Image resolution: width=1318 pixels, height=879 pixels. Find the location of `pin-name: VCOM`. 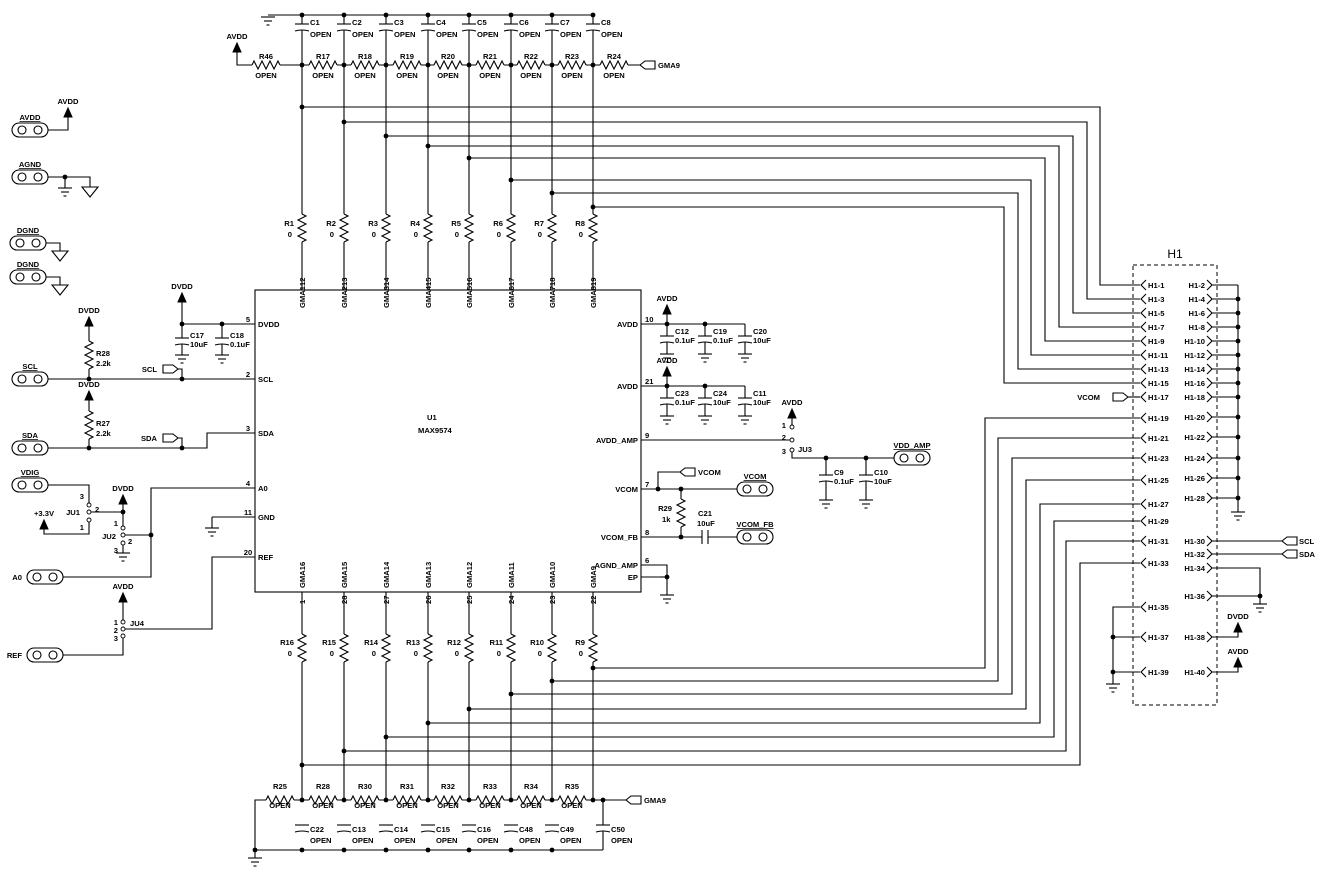

pin-name: VCOM is located at coordinates (626, 489).